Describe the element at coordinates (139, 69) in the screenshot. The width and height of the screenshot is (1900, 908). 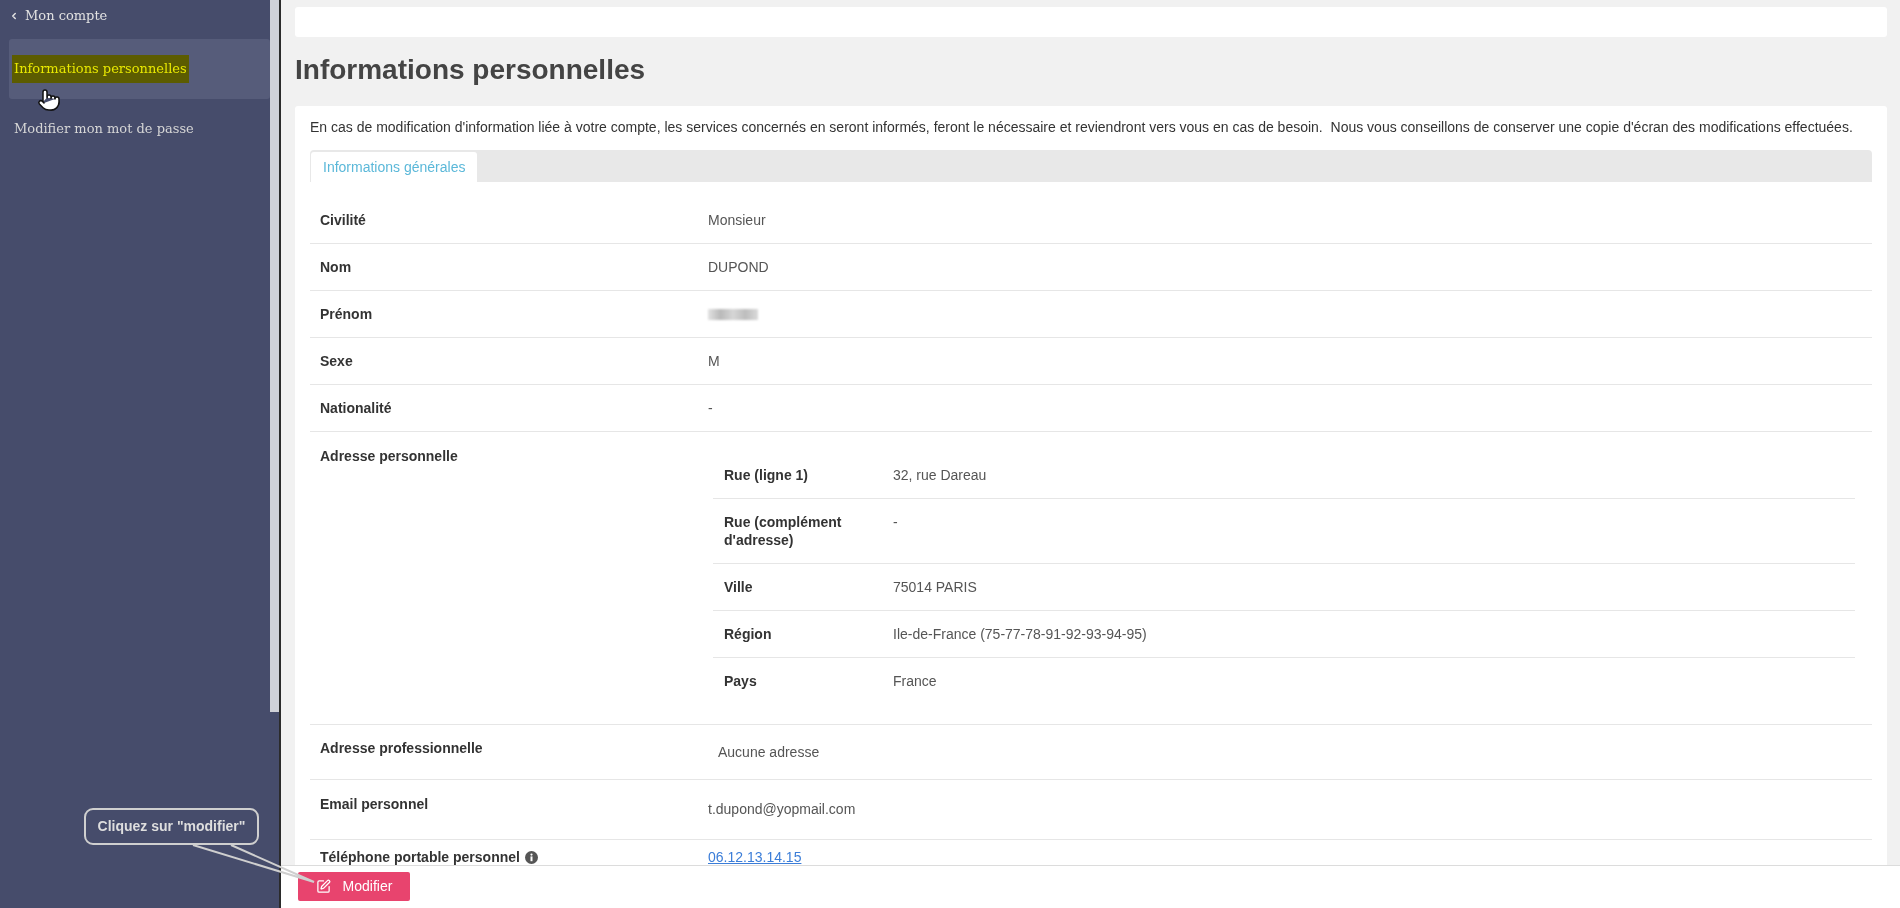
I see `sidebar-item: Informations personnelles` at that location.